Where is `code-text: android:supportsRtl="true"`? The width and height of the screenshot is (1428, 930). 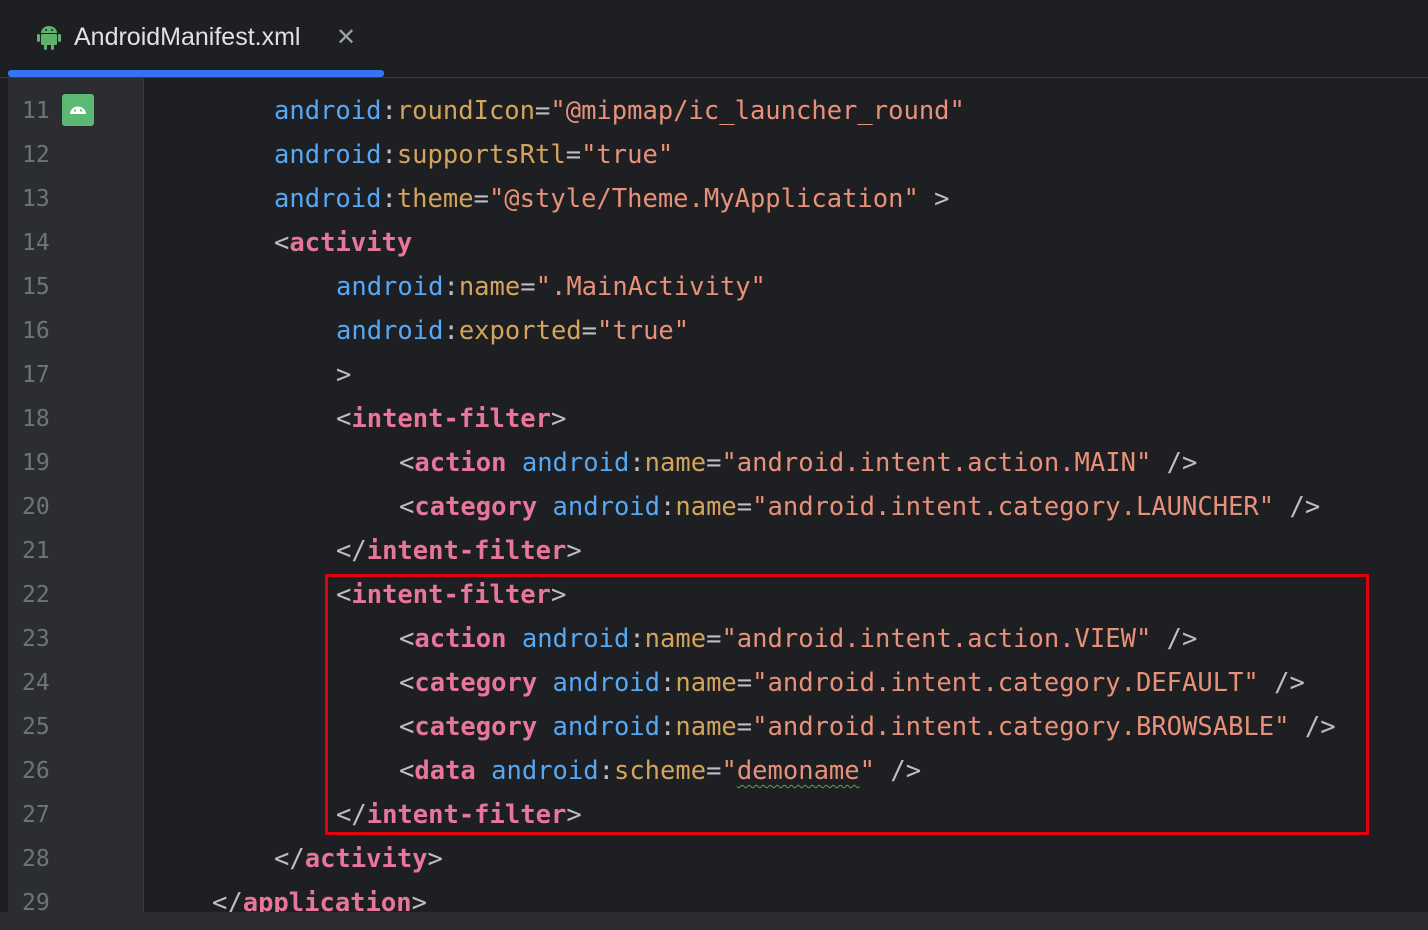
code-text: android:supportsRtl="true" is located at coordinates (473, 155).